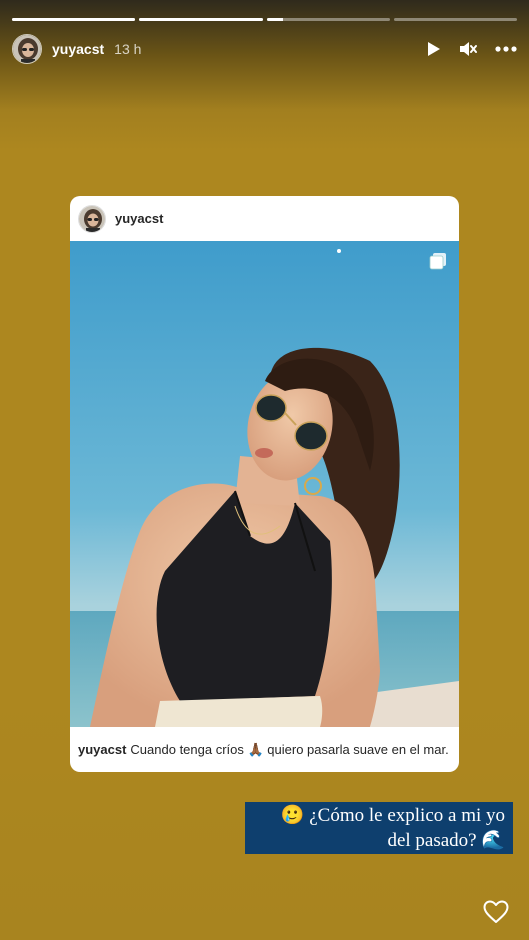  I want to click on post-header: yuyacst, so click(264, 218).